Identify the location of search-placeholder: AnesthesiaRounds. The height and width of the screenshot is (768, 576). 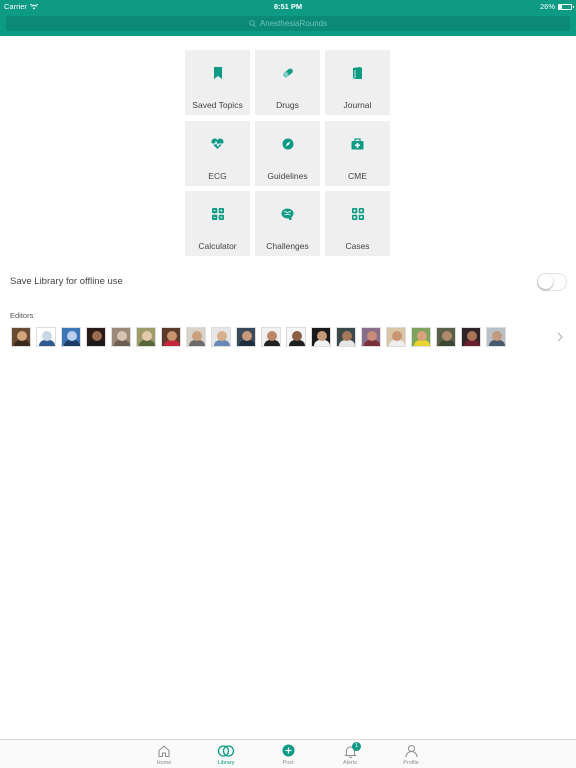
(293, 23).